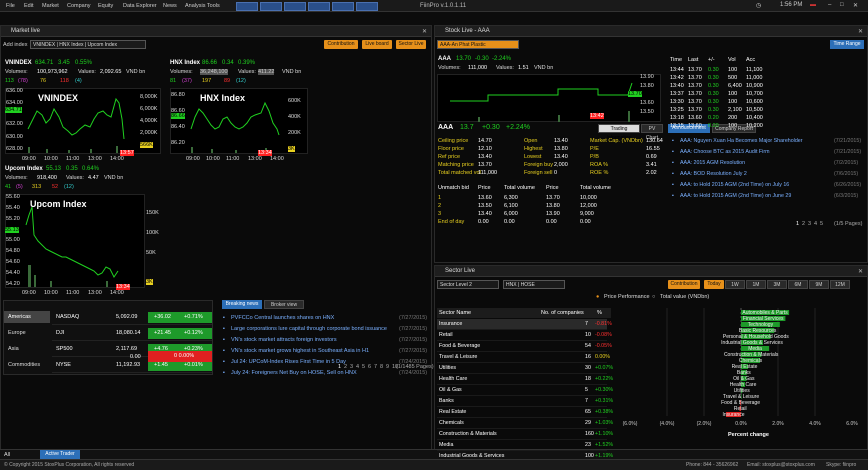 This screenshot has height=470, width=868. I want to click on toolbar-company-icon, so click(343, 6).